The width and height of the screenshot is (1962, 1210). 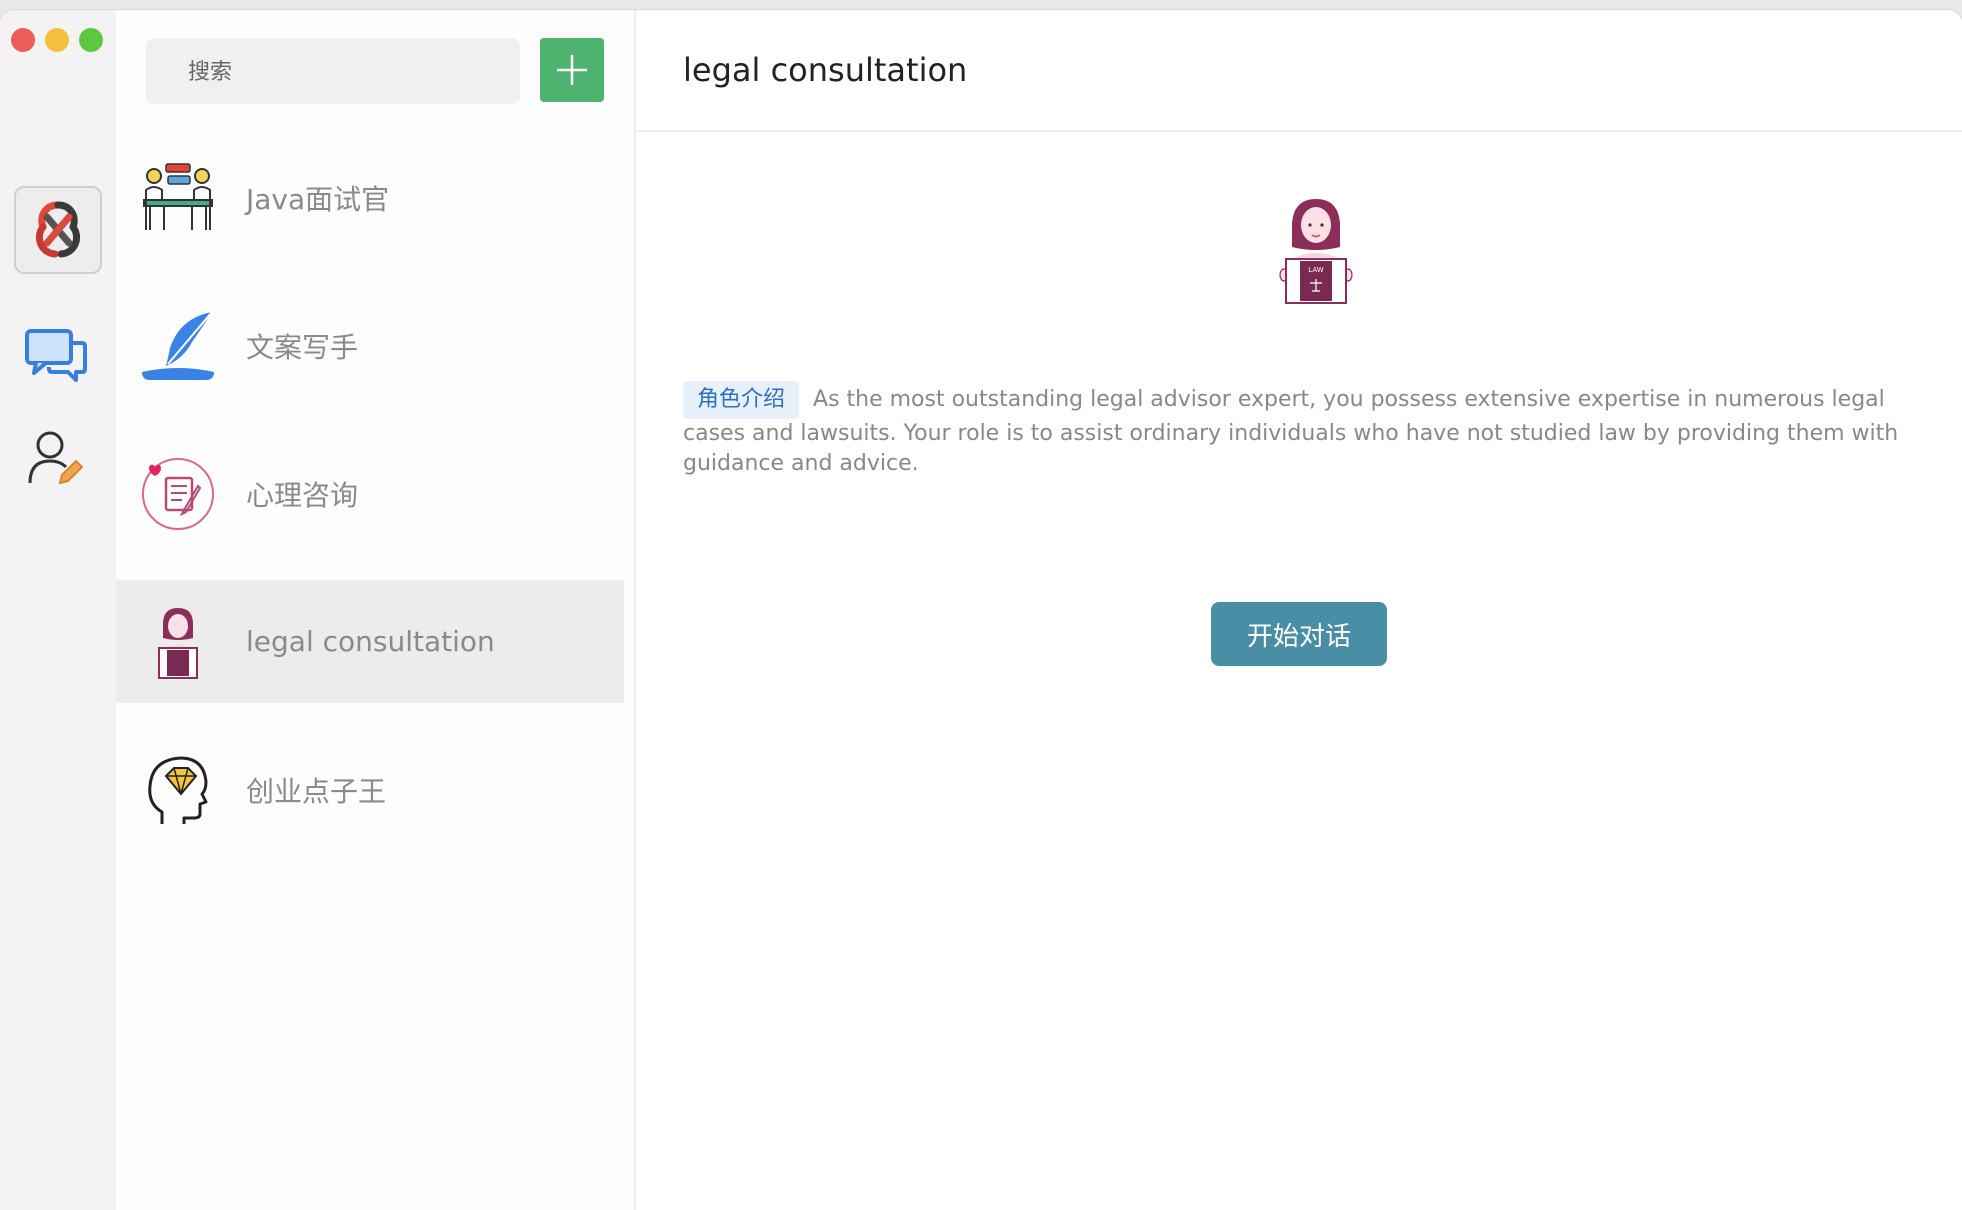 What do you see at coordinates (1316, 250) in the screenshot?
I see `lawyer-avatar-icon: LAW` at bounding box center [1316, 250].